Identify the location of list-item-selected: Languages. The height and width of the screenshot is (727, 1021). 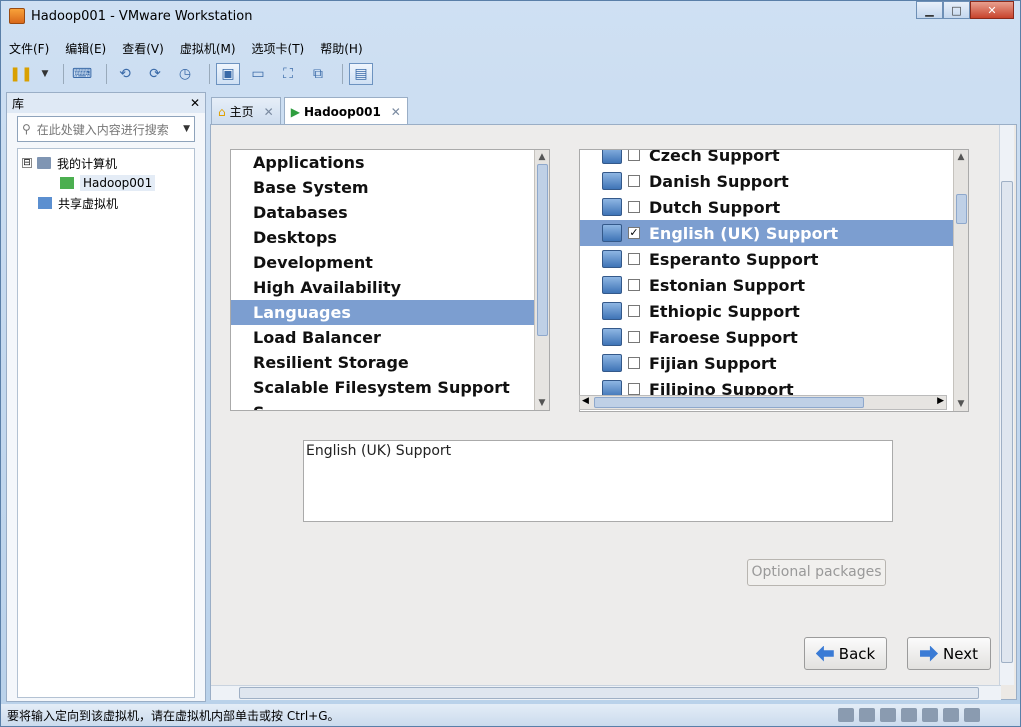
(390, 312).